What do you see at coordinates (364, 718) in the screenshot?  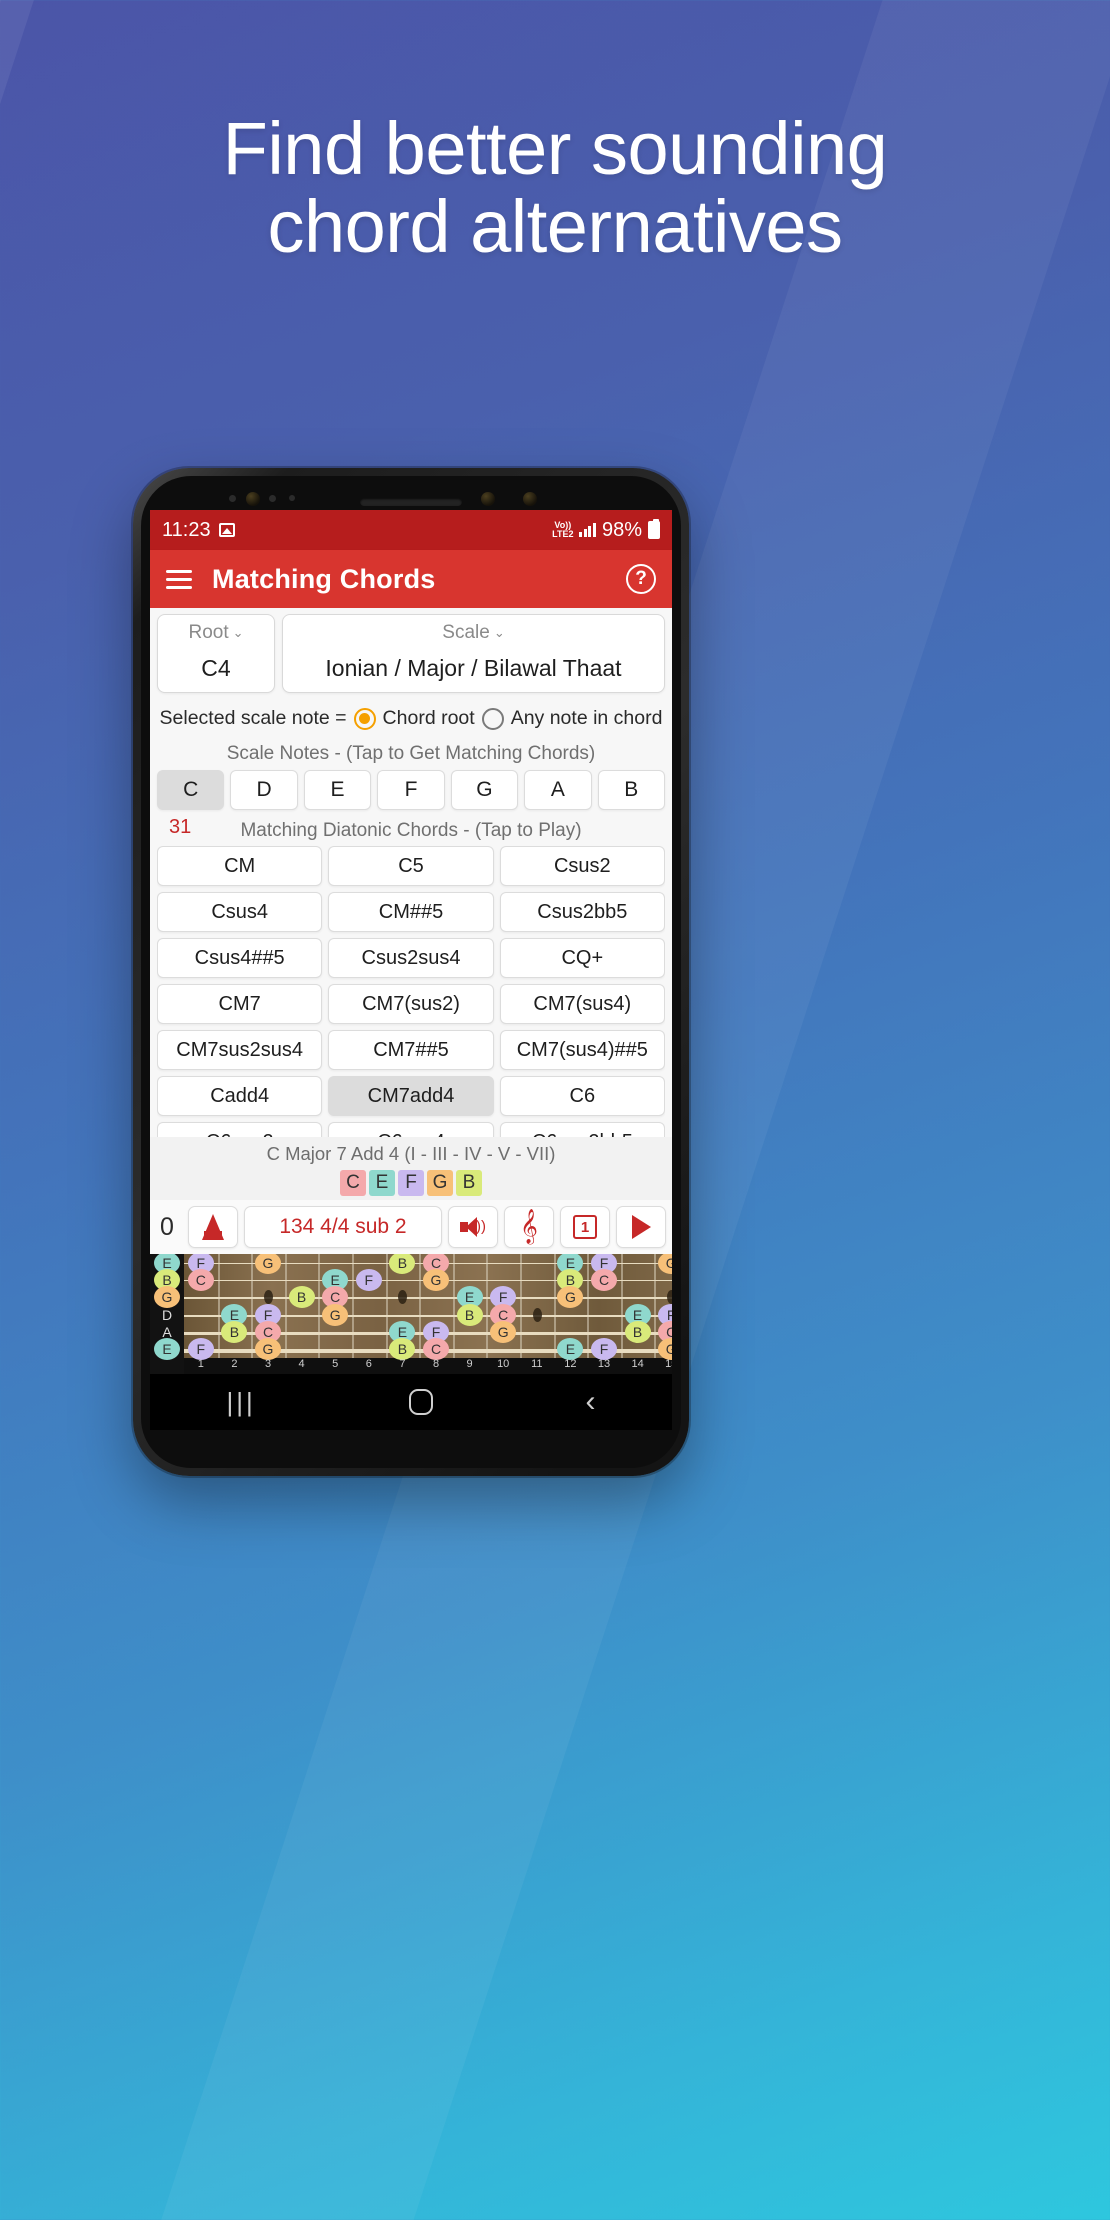 I see `radio-chord-root` at bounding box center [364, 718].